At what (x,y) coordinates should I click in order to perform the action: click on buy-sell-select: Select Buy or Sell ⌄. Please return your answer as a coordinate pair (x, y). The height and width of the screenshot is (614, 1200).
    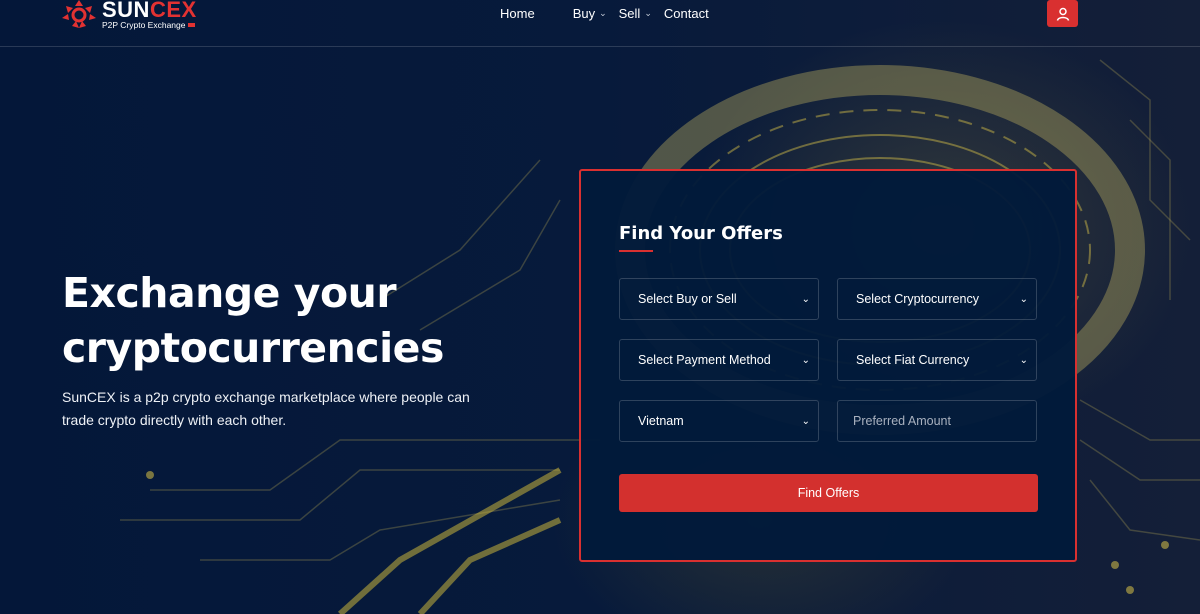
    Looking at the image, I should click on (719, 299).